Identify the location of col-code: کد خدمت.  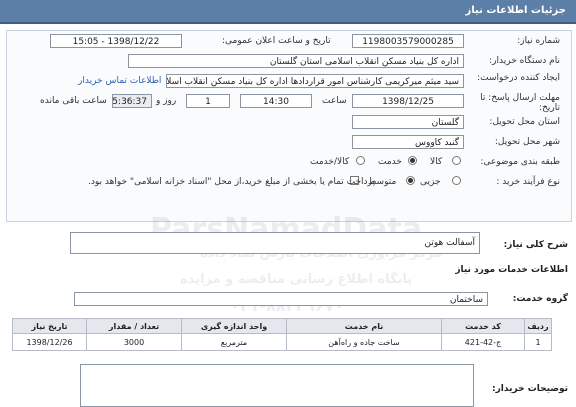
(483, 326).